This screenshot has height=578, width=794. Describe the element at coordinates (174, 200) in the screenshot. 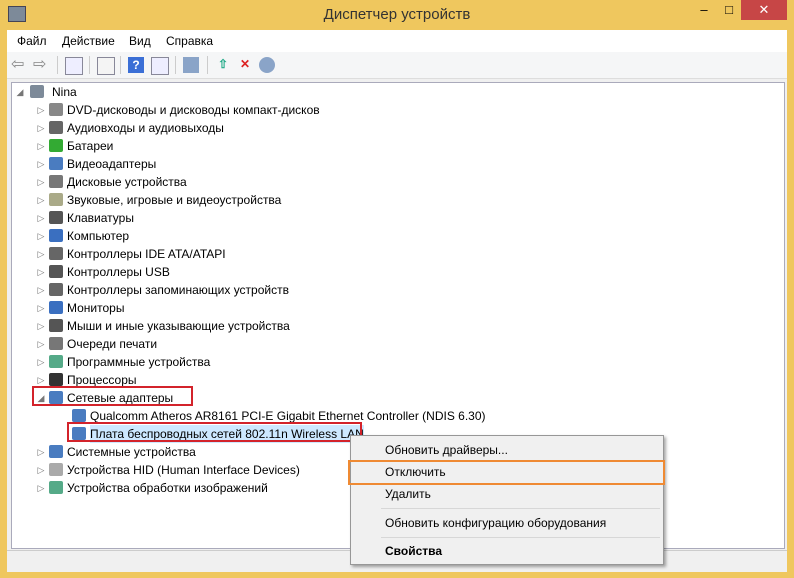

I see `tree-item-label: Звуковые, игровые и видеоустройства` at that location.